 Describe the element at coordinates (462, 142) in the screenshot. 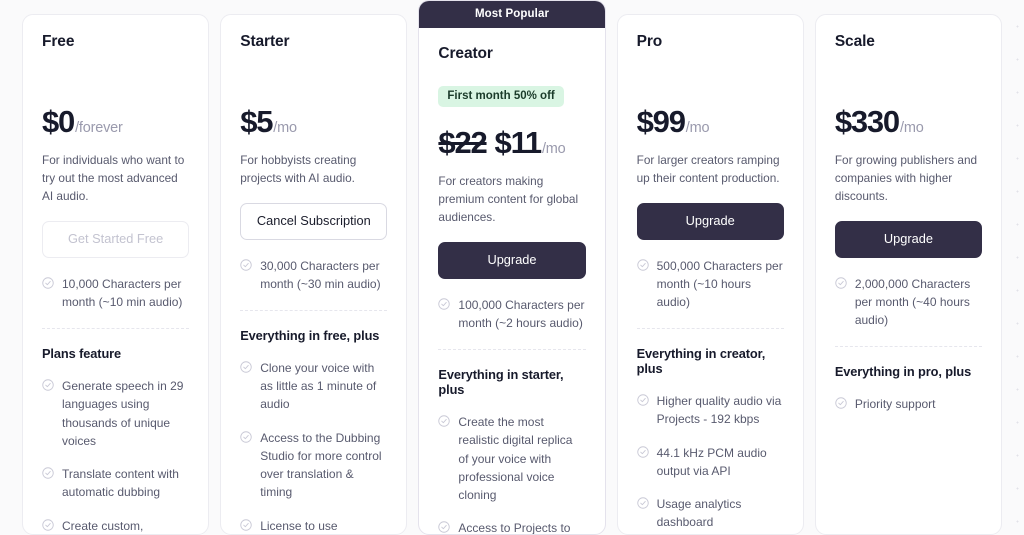

I see `original-price: $22` at that location.